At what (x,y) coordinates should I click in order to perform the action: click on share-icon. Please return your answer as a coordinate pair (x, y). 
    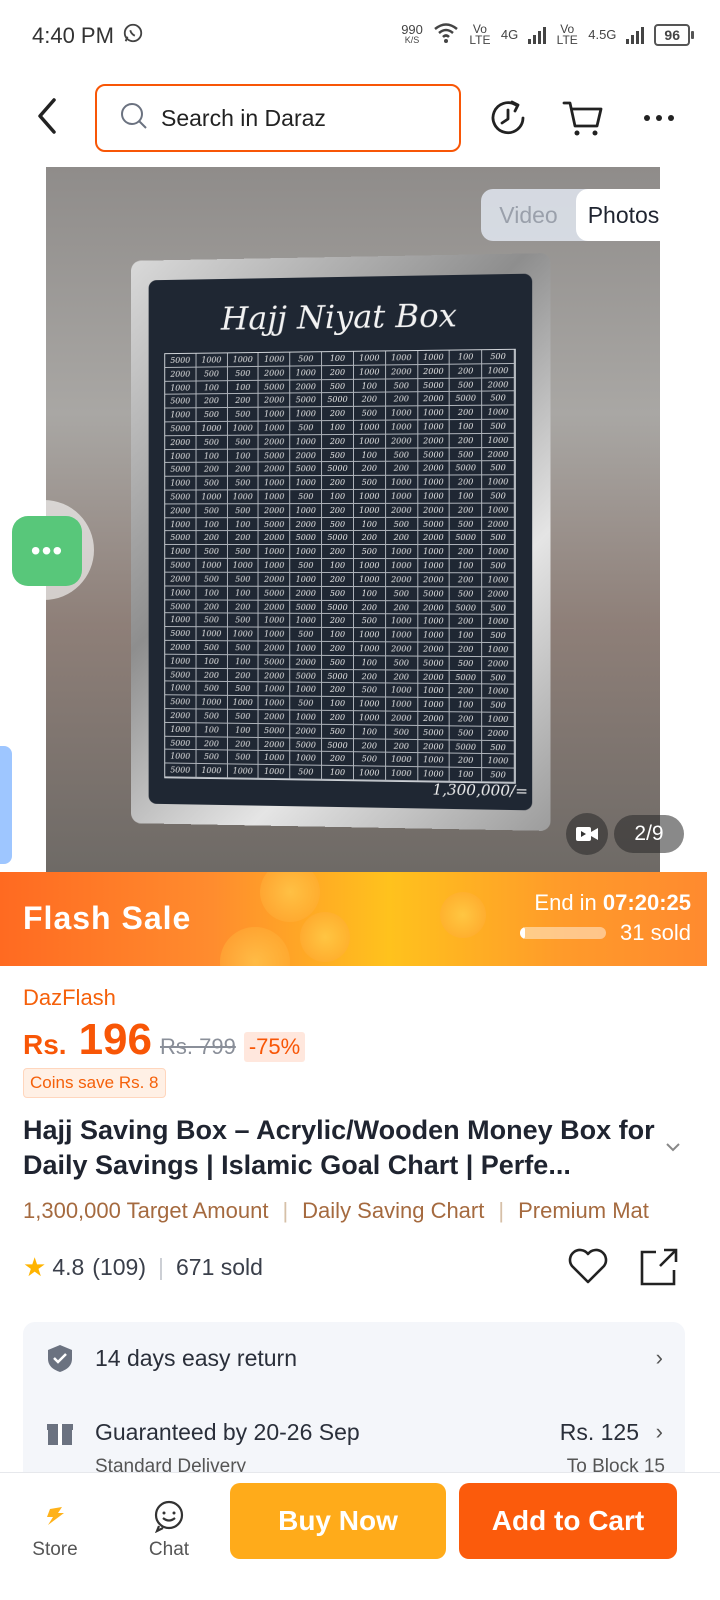
    Looking at the image, I should click on (659, 1267).